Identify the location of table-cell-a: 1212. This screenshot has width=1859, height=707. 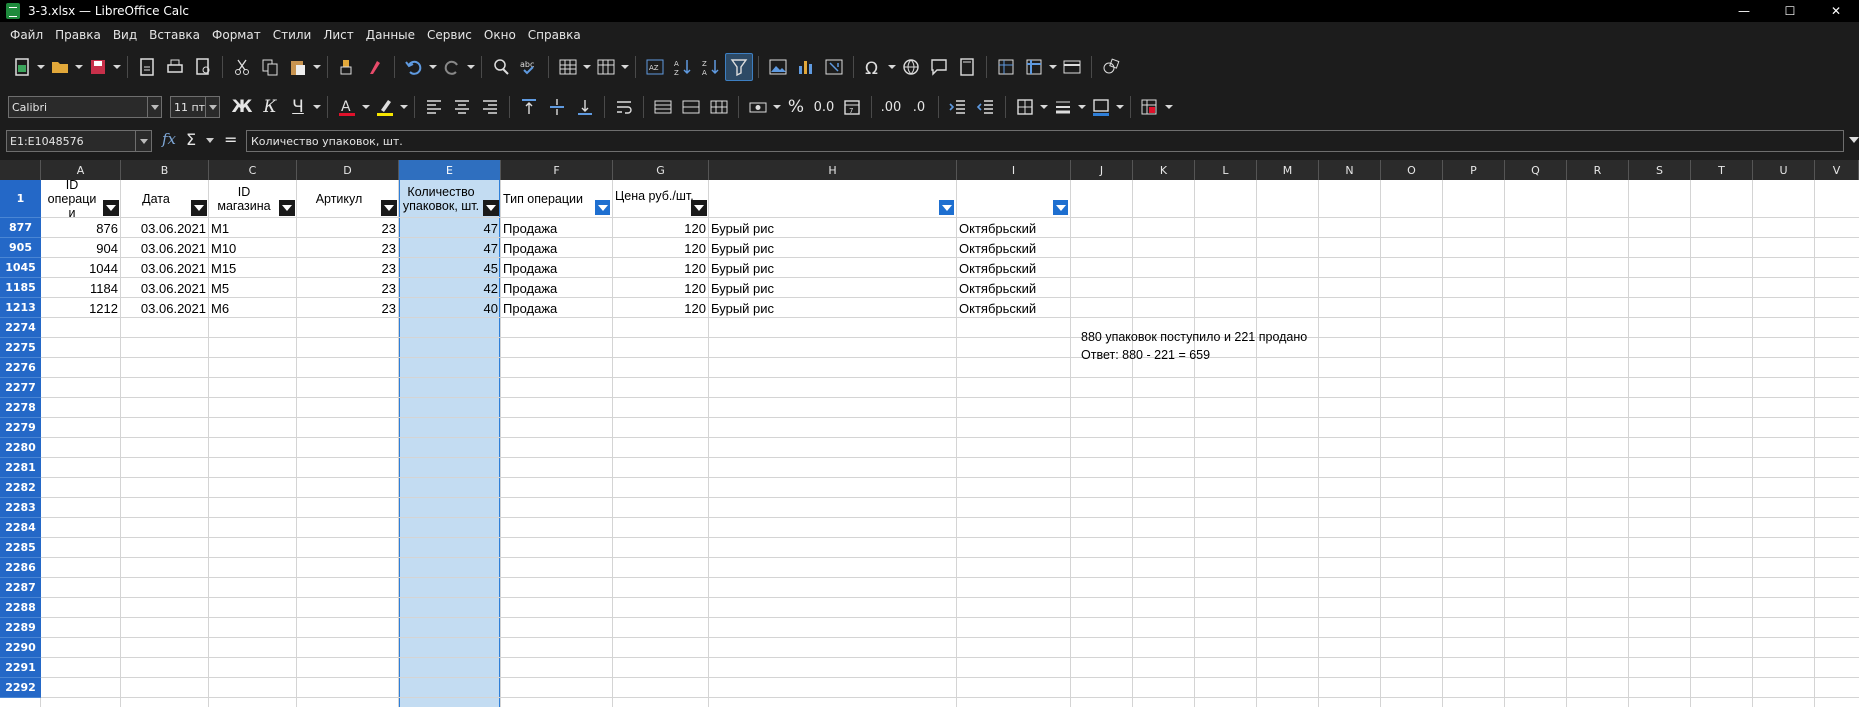
(80, 308).